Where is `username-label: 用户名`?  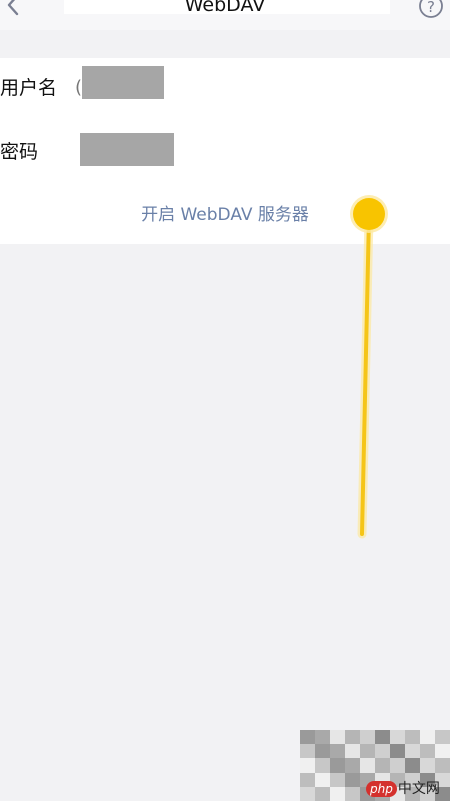
username-label: 用户名 is located at coordinates (29, 88).